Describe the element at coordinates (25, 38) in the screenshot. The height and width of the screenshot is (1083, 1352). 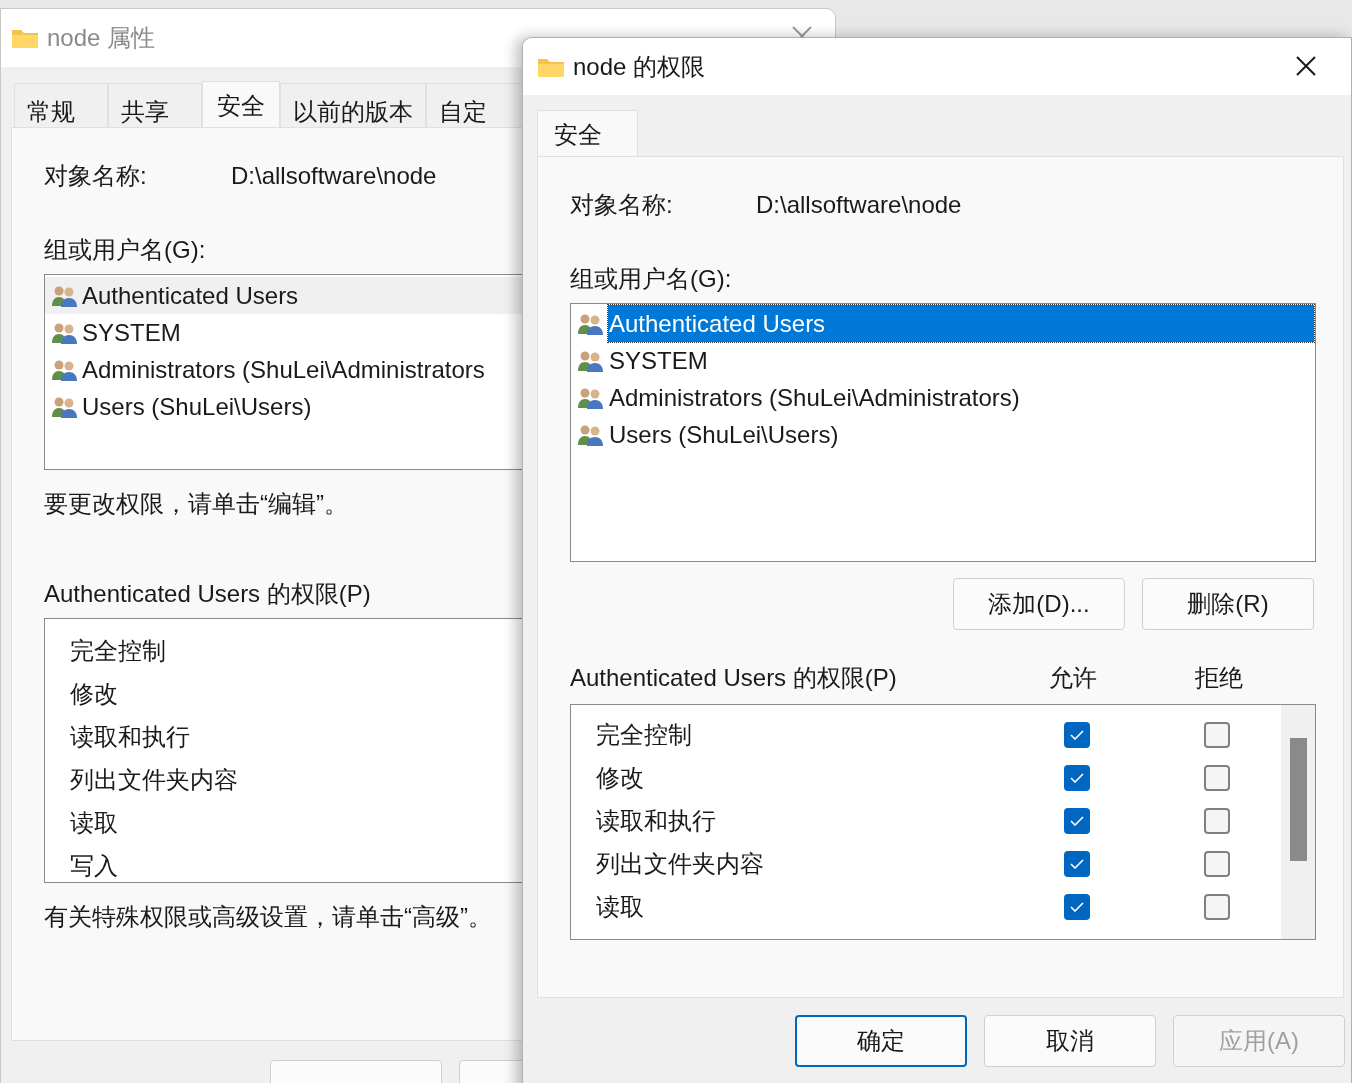
I see `folder-icon` at that location.